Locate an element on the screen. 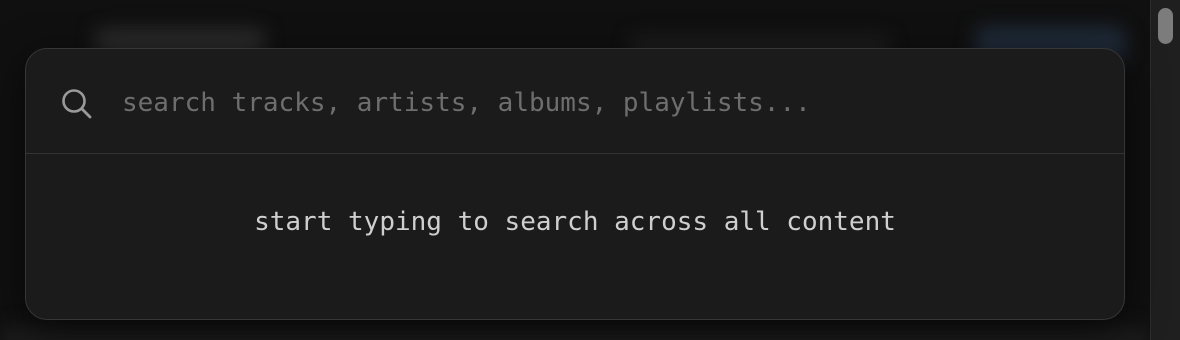  blurred-content-row is located at coordinates (575, 333).